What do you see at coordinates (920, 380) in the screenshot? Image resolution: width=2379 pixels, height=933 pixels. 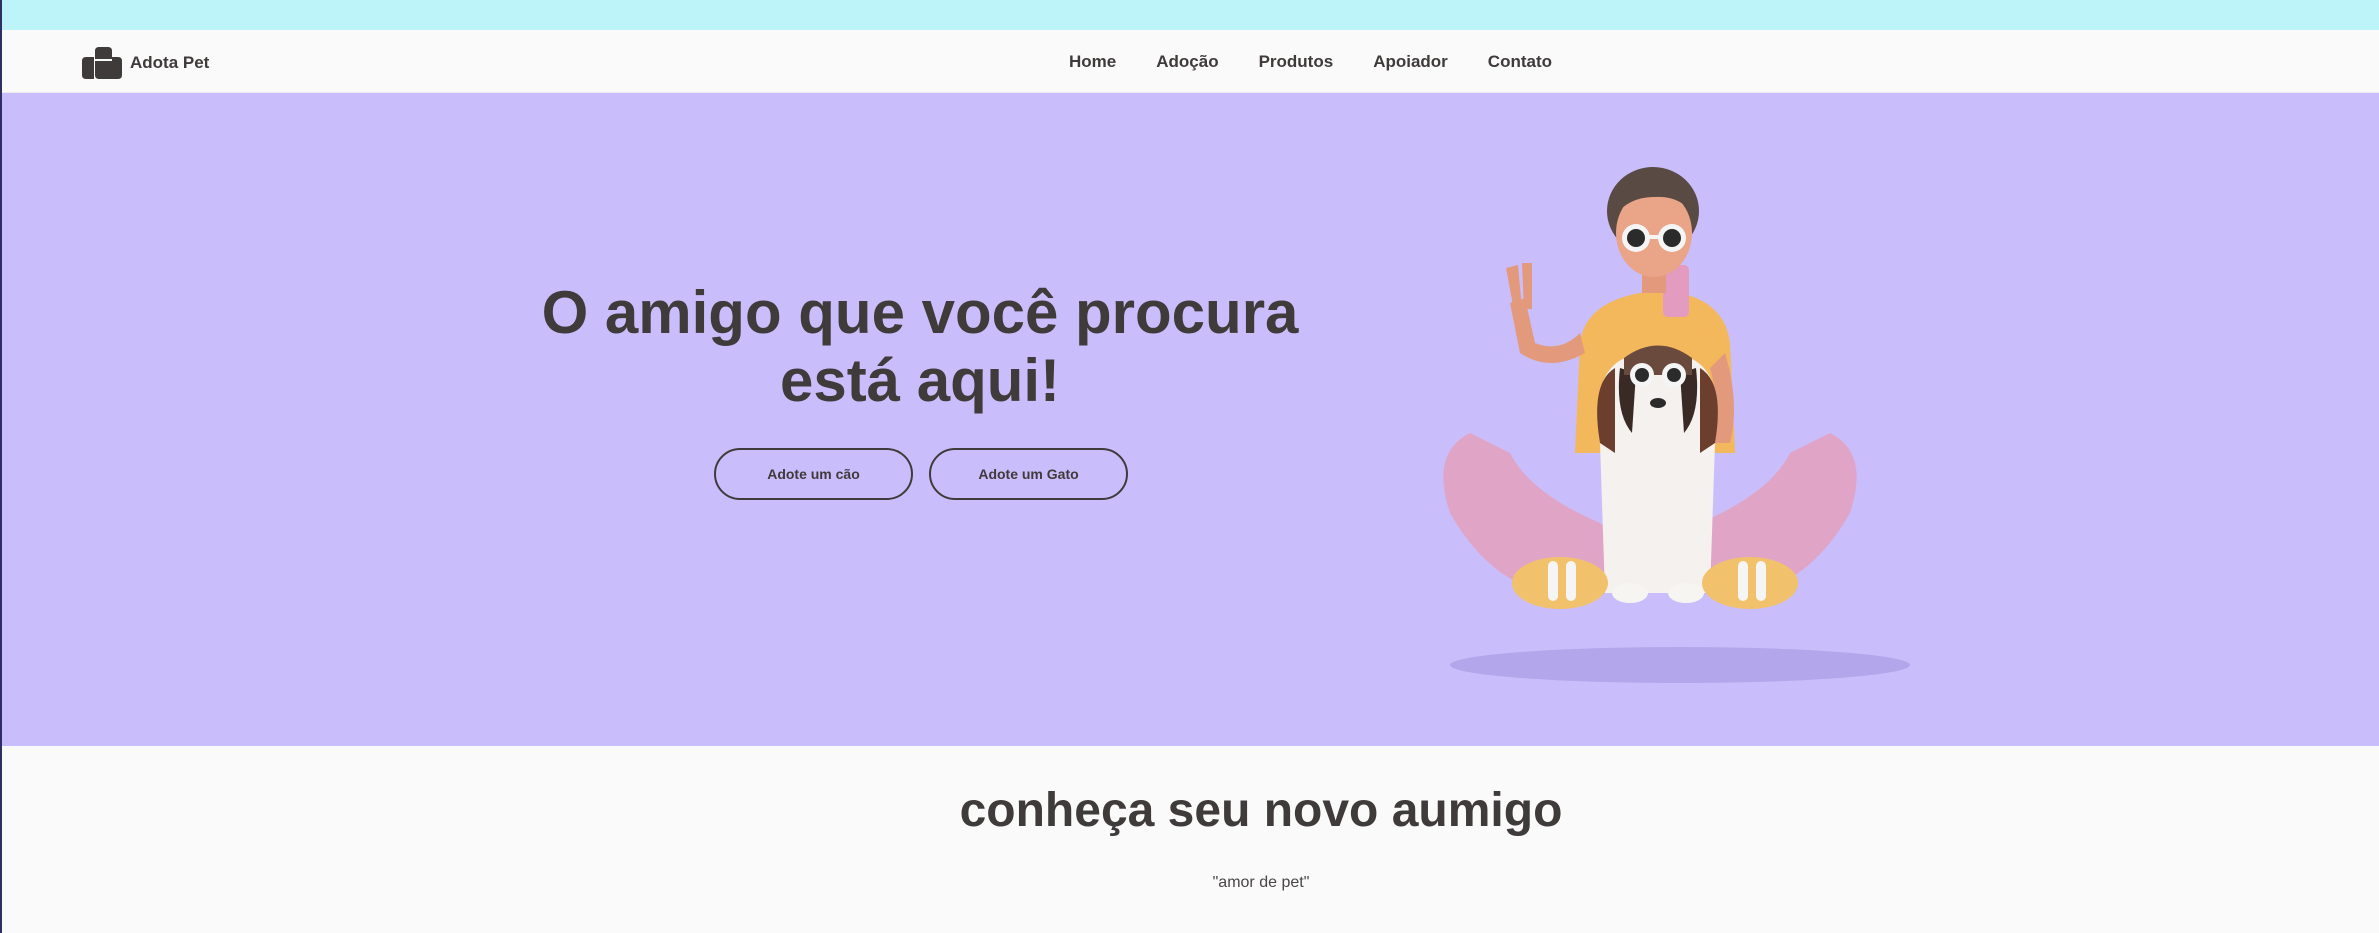 I see `hero-title-line-2: está aqui!` at bounding box center [920, 380].